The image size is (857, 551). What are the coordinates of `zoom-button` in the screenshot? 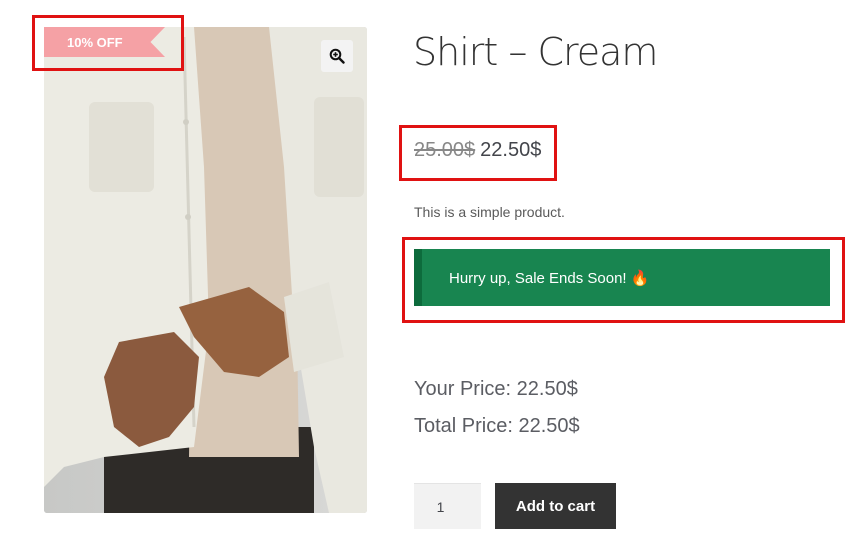 It's located at (337, 56).